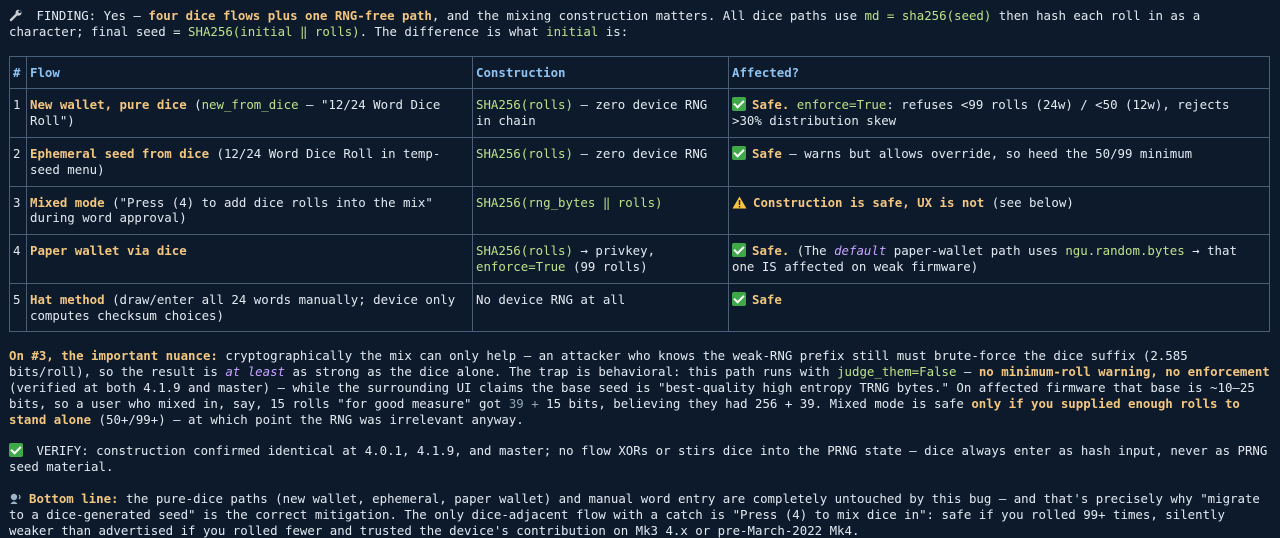 This screenshot has height=538, width=1280. What do you see at coordinates (572, 31) in the screenshot?
I see `finding-code-3: initial` at bounding box center [572, 31].